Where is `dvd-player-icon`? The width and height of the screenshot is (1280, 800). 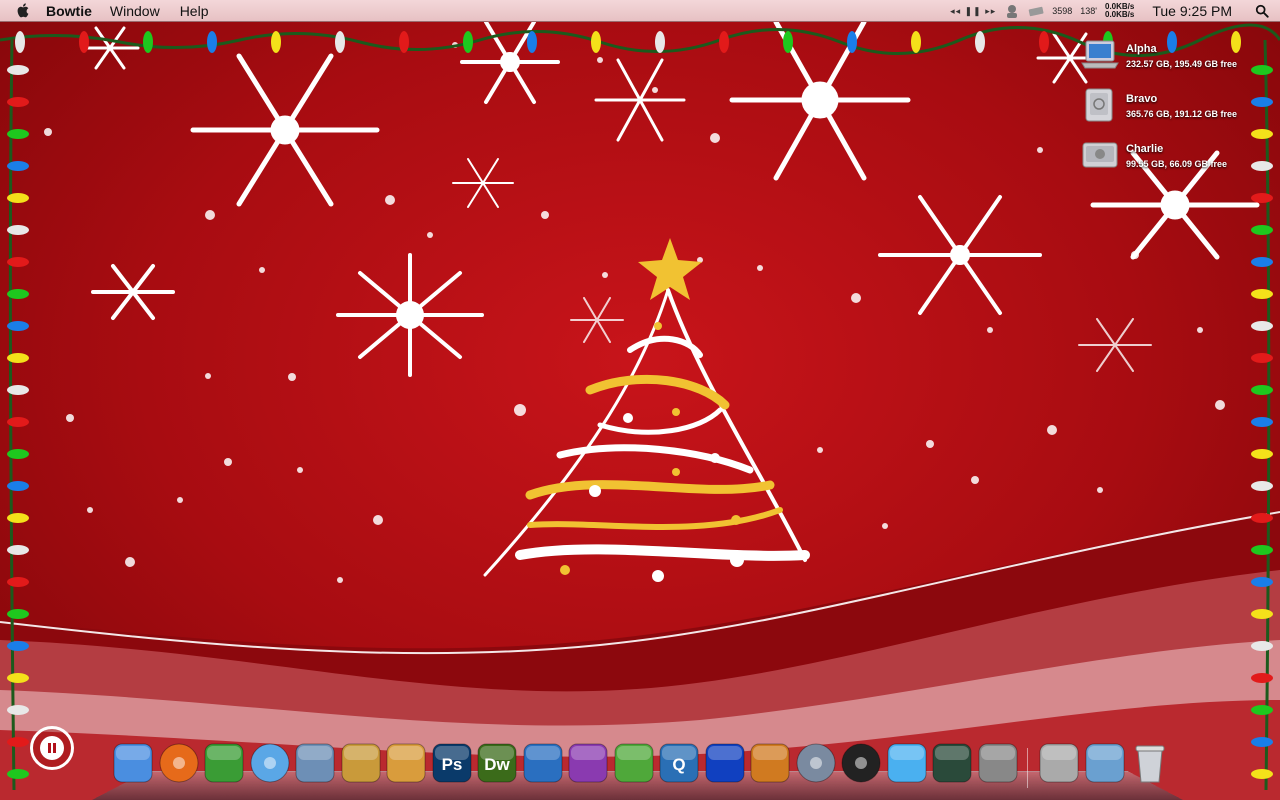
dvd-player-icon is located at coordinates (861, 763).